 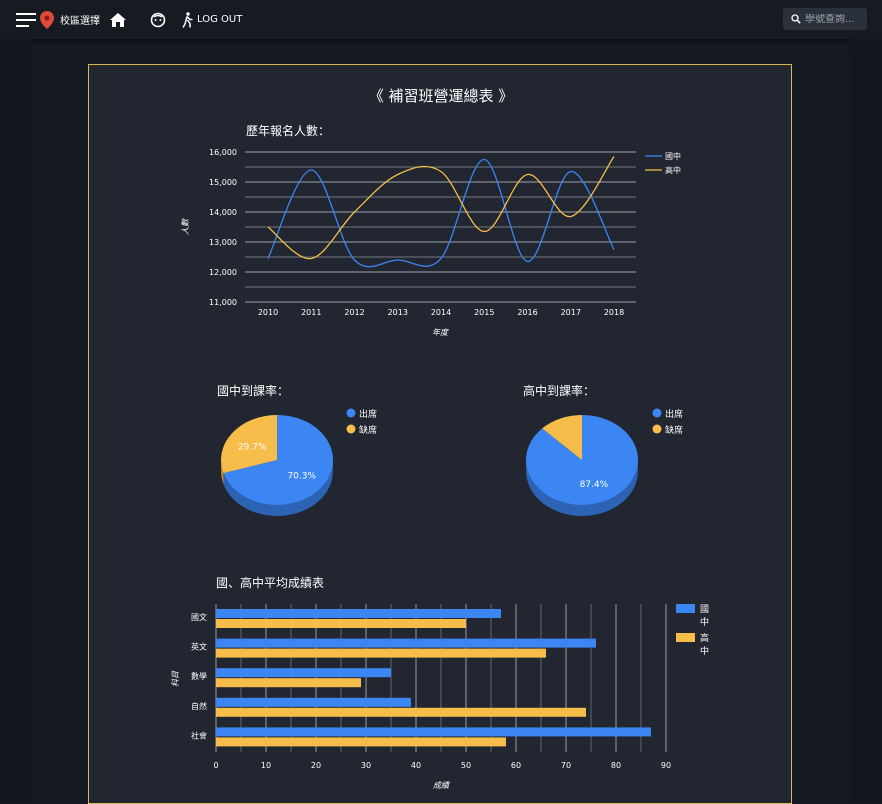 I want to click on line-y-axis-label: 人數, so click(x=185, y=226).